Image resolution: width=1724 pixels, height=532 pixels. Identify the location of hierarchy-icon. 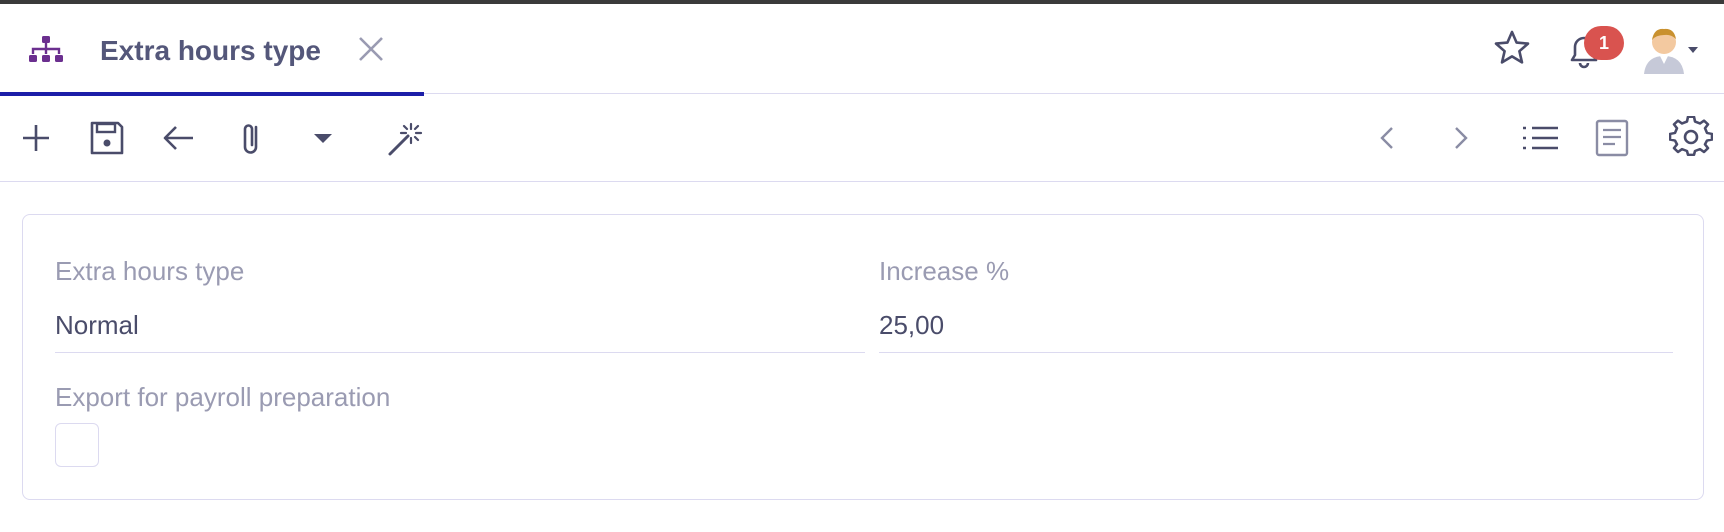
(46, 49).